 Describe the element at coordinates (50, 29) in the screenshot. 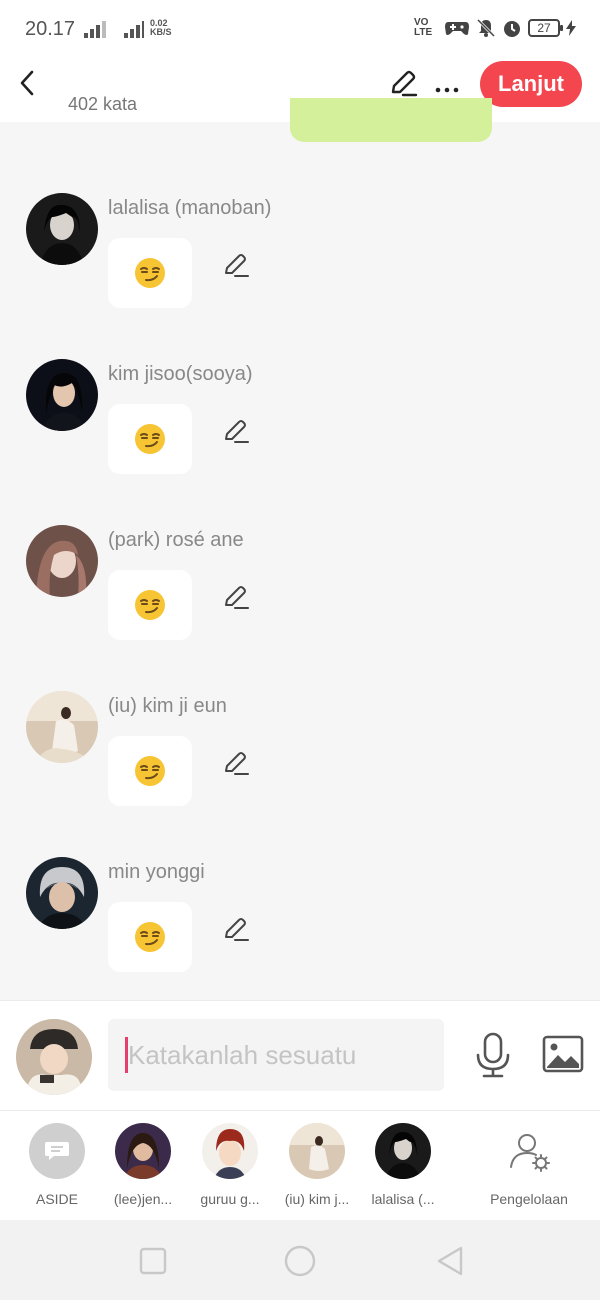

I see `clock: 20.17` at that location.